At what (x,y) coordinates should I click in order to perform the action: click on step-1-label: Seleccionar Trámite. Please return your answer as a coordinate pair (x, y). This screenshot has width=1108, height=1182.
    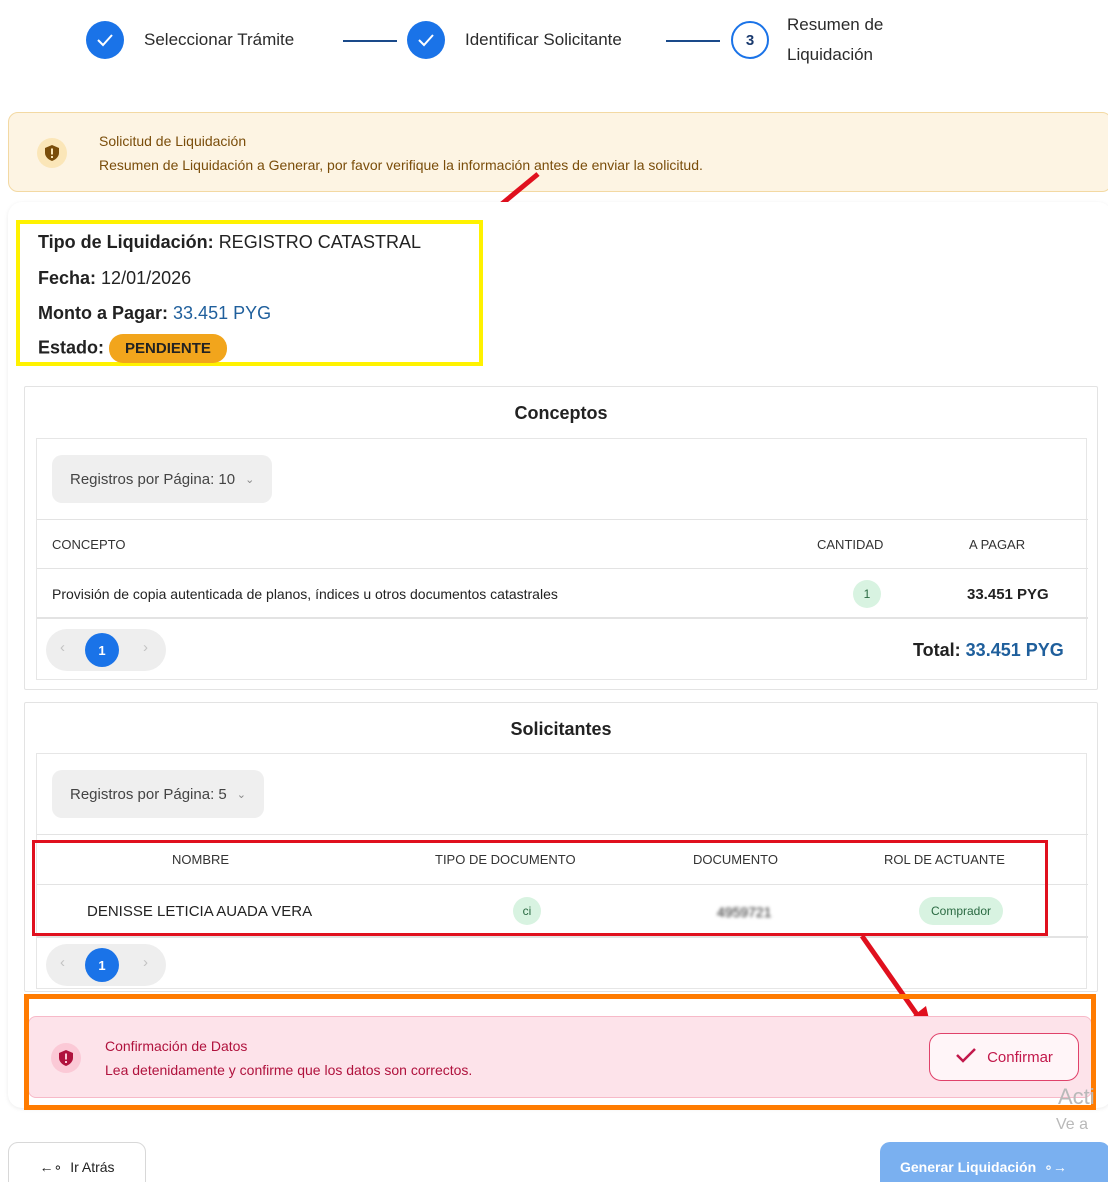
    Looking at the image, I should click on (219, 39).